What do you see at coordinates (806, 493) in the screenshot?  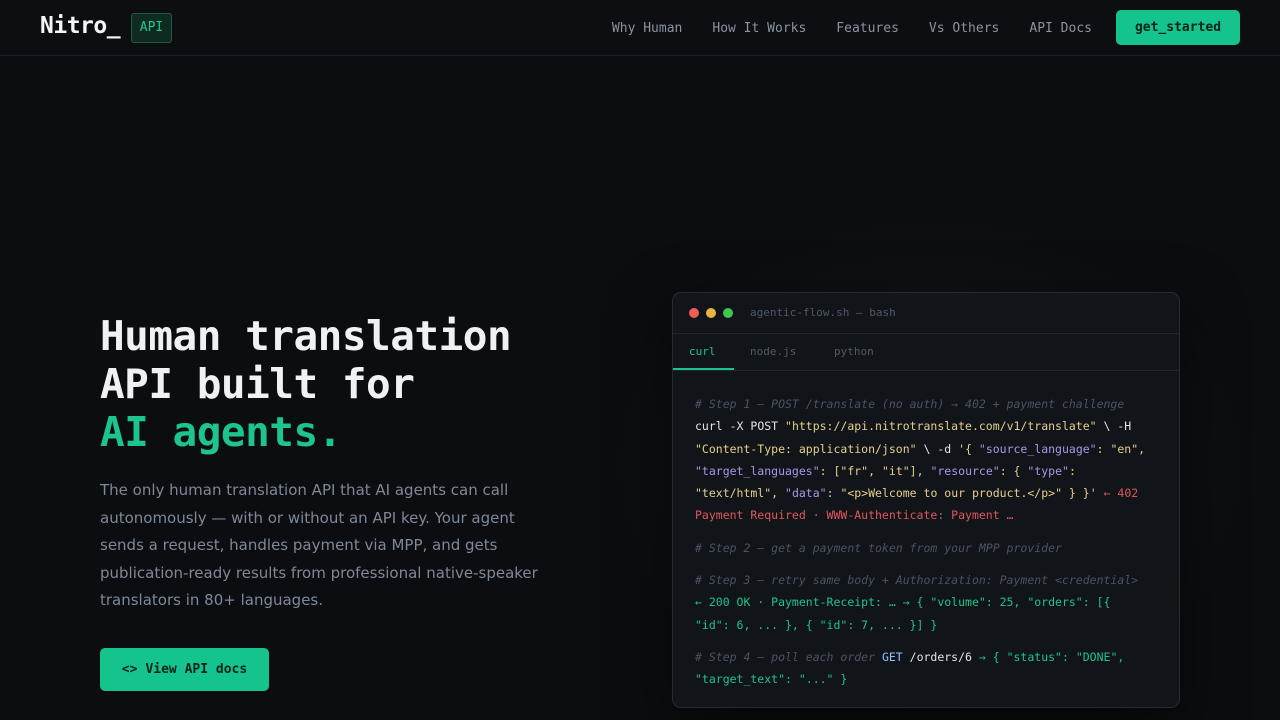 I see `code-token: "data"` at bounding box center [806, 493].